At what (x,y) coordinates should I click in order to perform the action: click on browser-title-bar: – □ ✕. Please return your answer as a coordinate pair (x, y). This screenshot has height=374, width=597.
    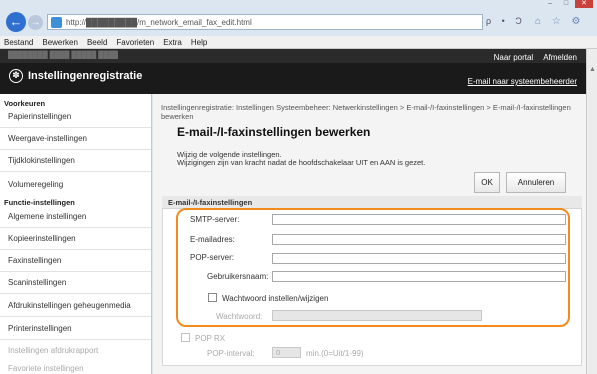
    Looking at the image, I should click on (298, 5).